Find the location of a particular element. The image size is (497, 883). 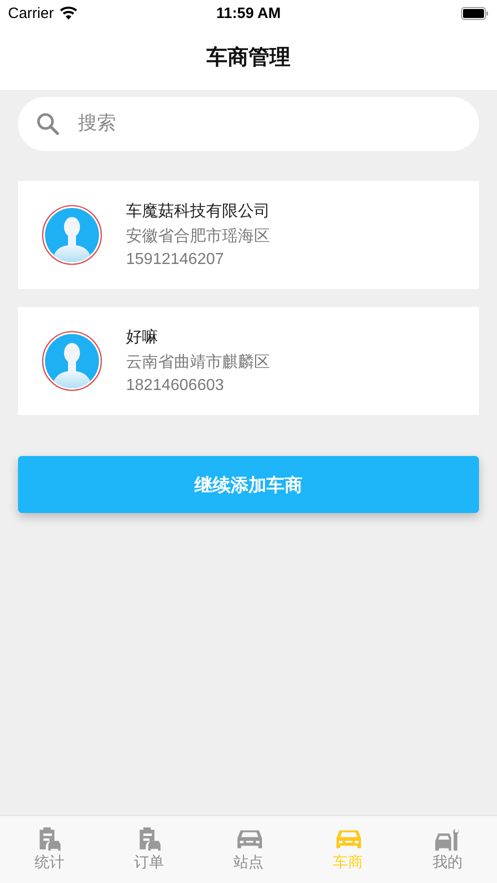

tab-item: 订单 is located at coordinates (149, 849).